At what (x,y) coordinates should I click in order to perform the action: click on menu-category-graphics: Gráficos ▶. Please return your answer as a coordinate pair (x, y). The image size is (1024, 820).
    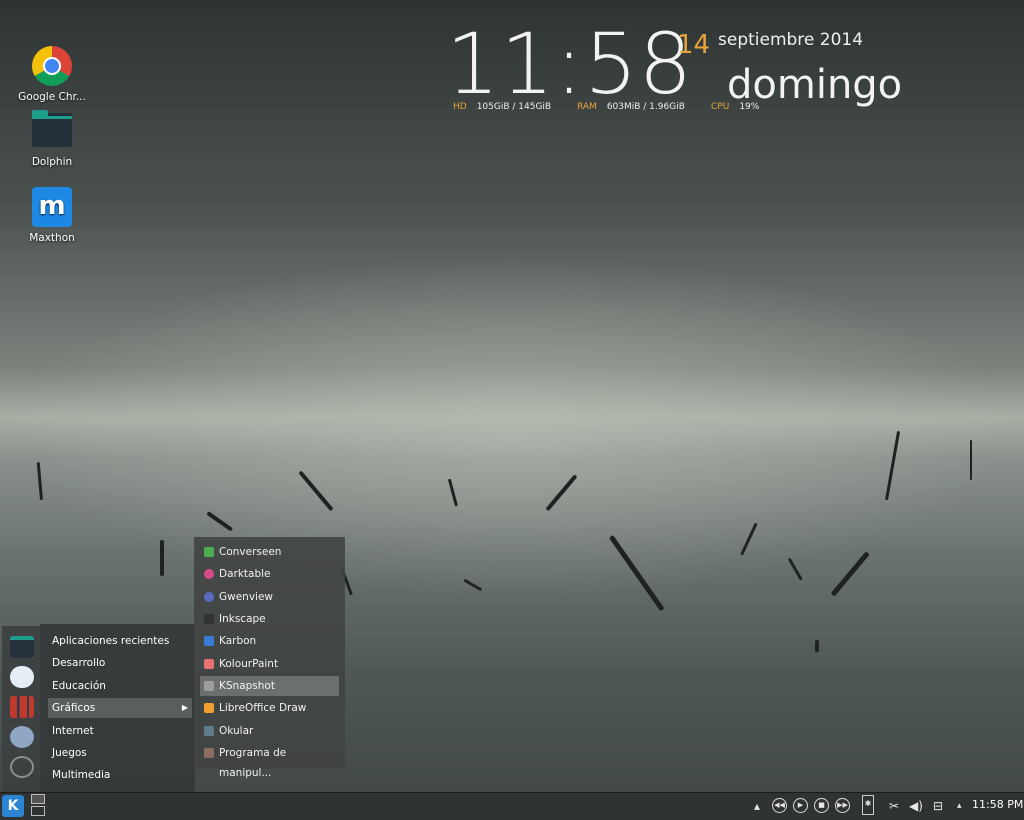
    Looking at the image, I should click on (120, 708).